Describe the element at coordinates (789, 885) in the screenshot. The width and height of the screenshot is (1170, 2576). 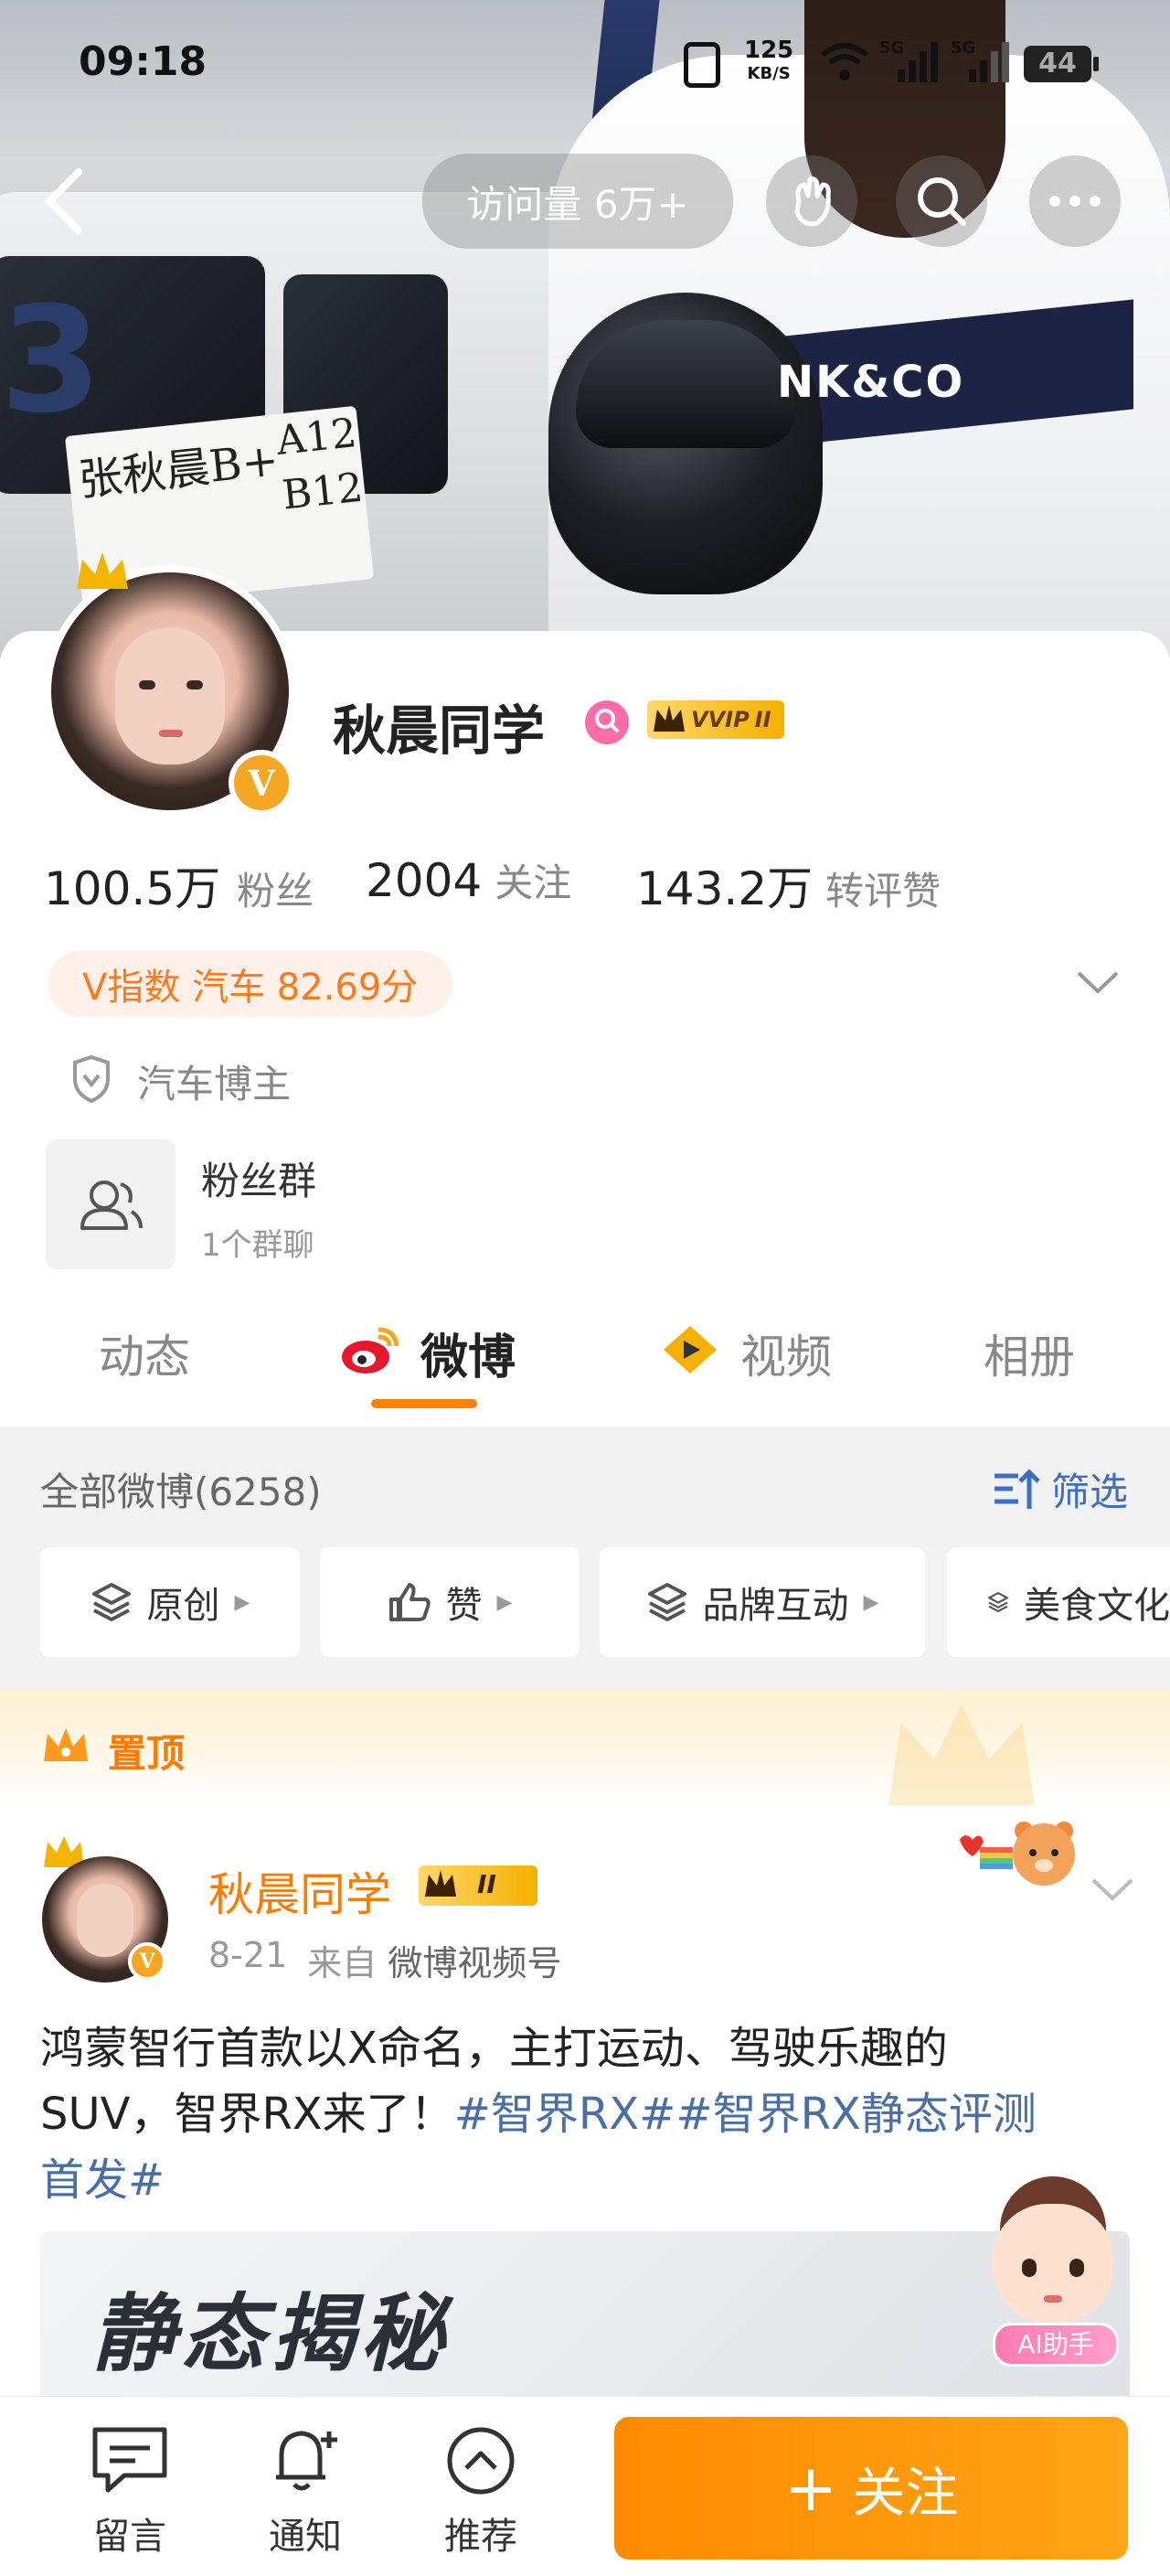
I see `likes-stat: 143.2万 转评赞` at that location.